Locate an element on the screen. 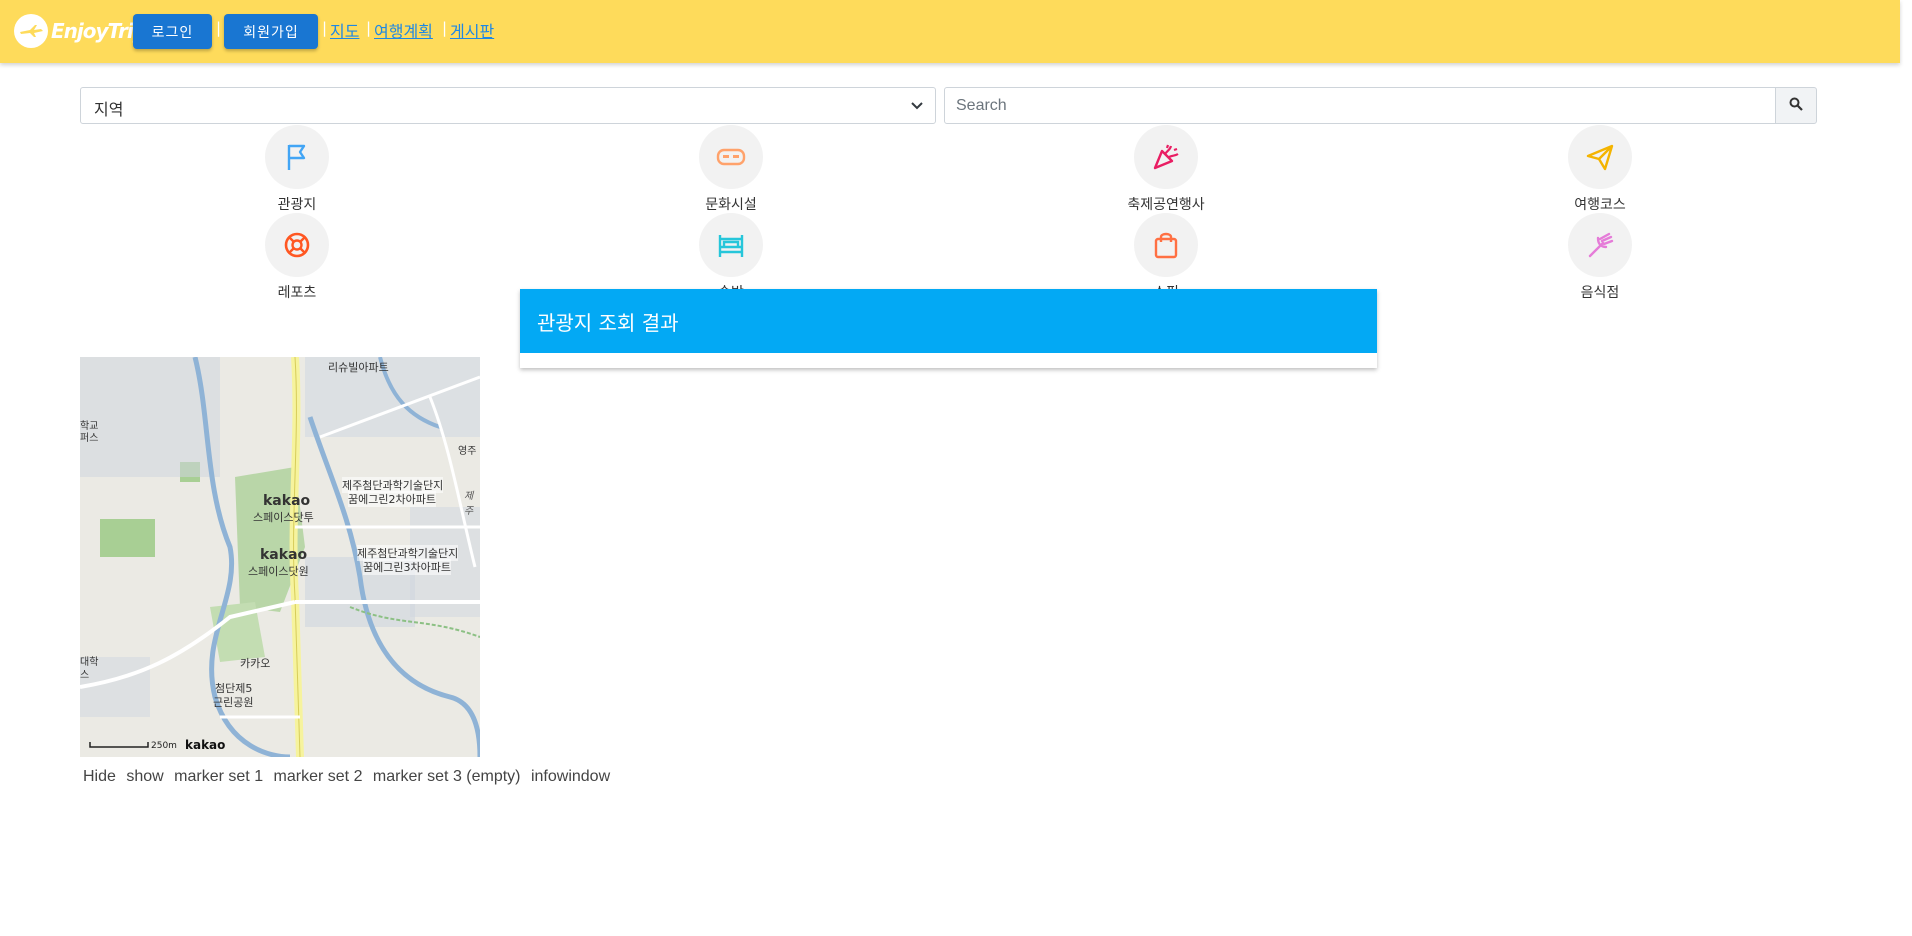 This screenshot has width=1912, height=936. category-label: 음식점 is located at coordinates (1600, 293).